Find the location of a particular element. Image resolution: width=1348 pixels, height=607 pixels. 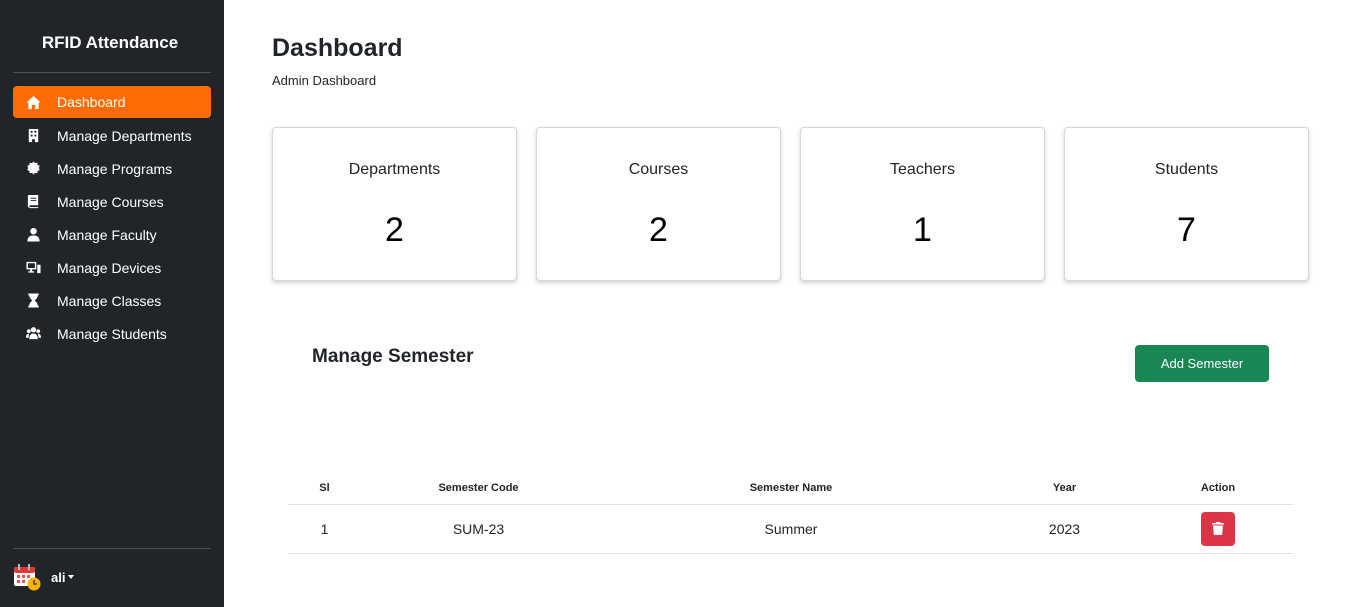

calendar-avatar-icon is located at coordinates (27, 577).